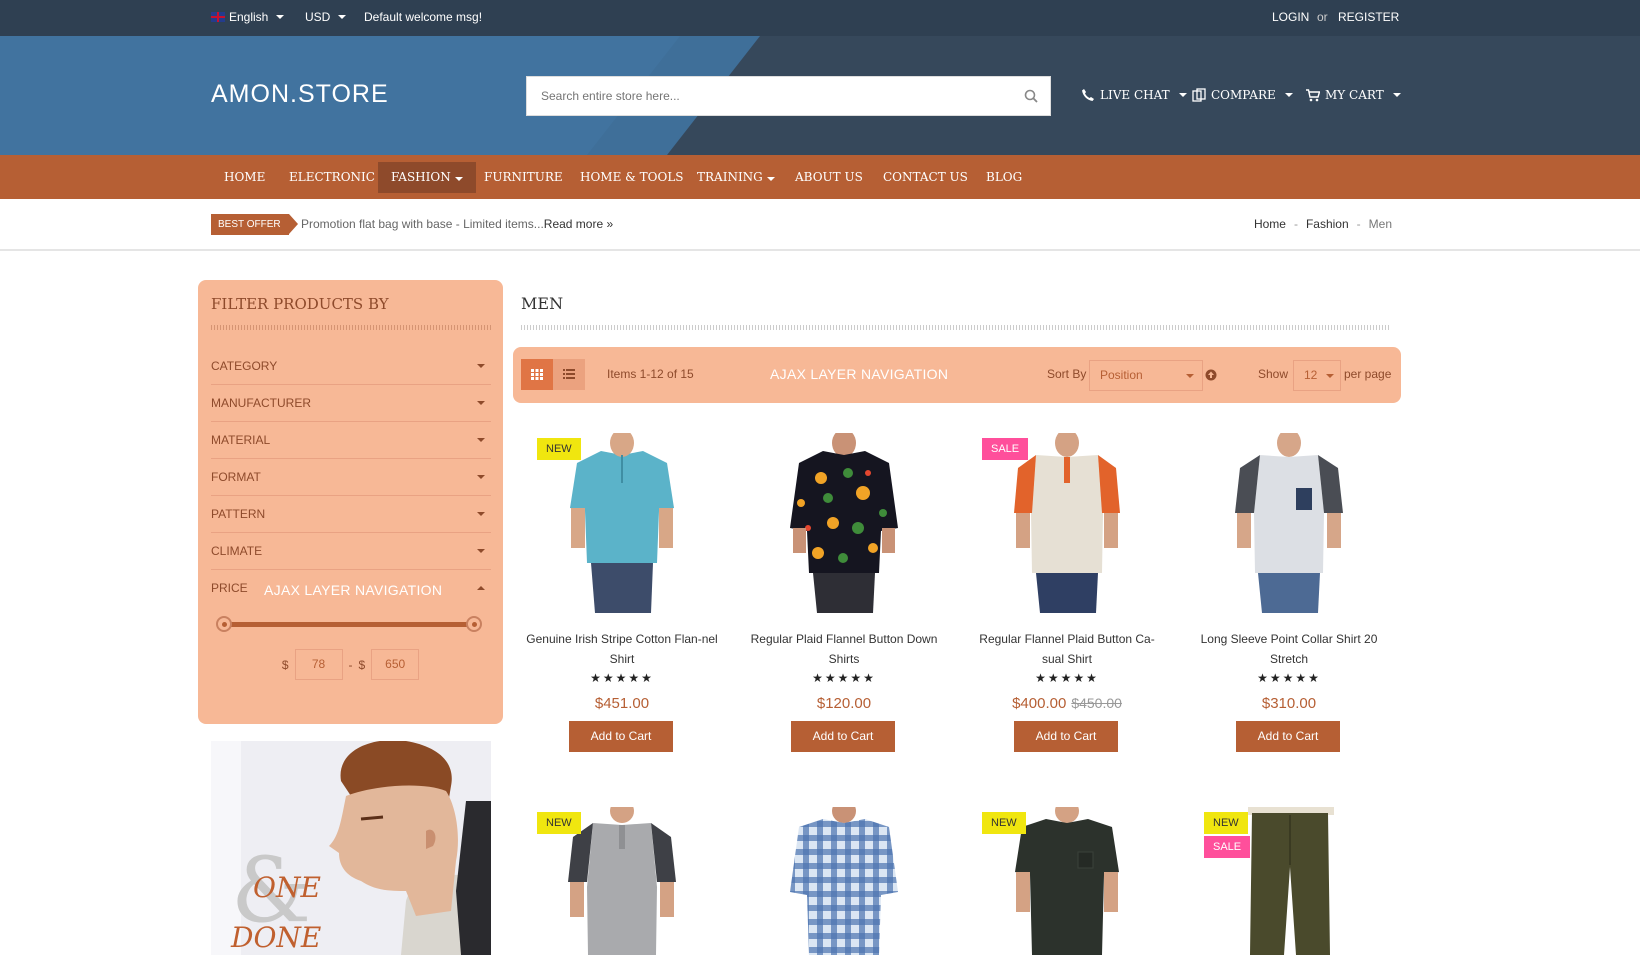 This screenshot has width=1640, height=955. Describe the element at coordinates (332, 177) in the screenshot. I see `nav-item-electronic: ELECTRONIC` at that location.